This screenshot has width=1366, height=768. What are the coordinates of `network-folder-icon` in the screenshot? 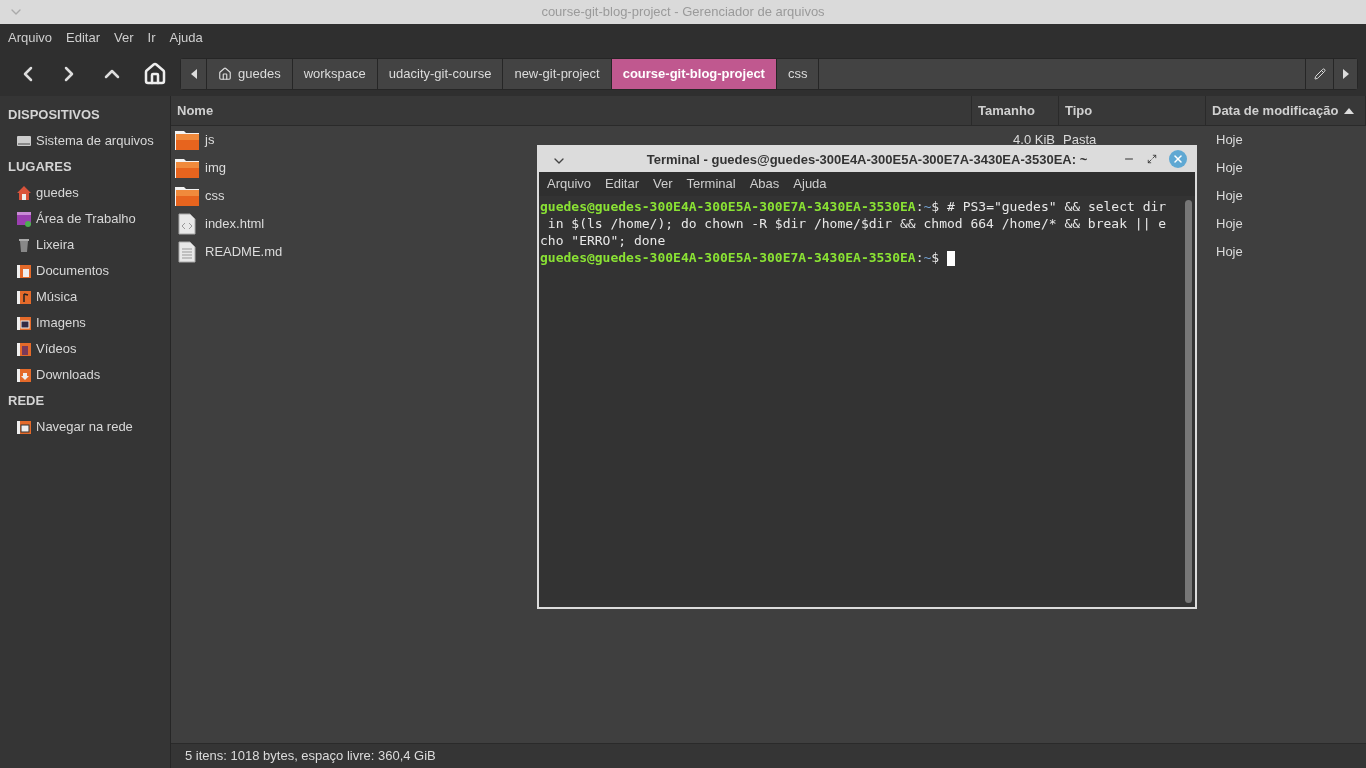 It's located at (24, 427).